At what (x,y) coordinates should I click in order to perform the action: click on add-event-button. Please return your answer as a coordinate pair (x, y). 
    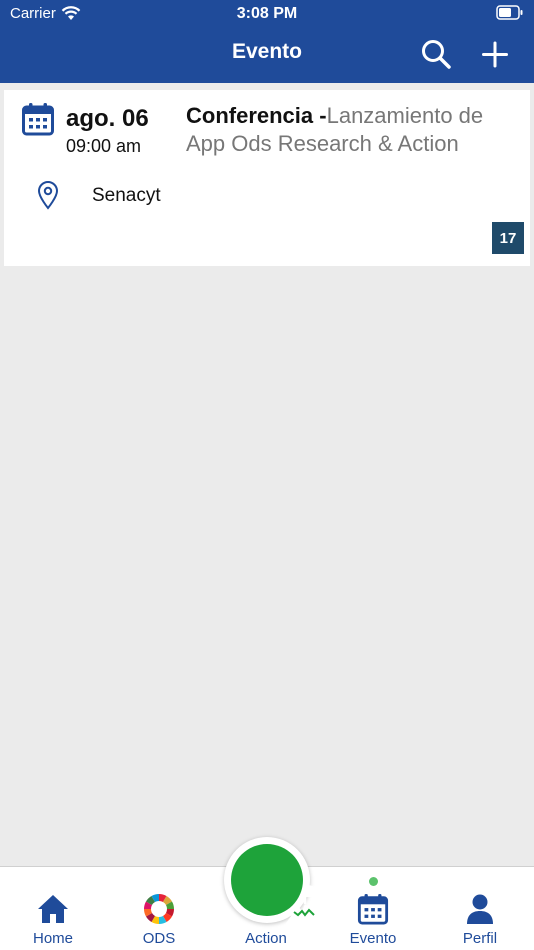
    Looking at the image, I should click on (495, 55).